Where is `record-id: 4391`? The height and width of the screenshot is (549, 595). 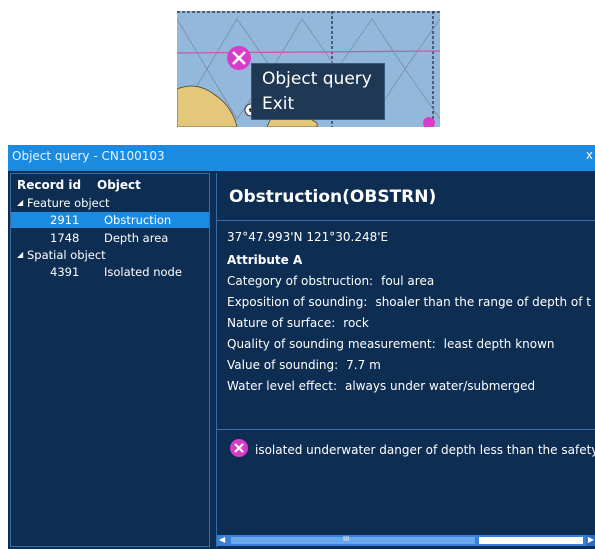 record-id: 4391 is located at coordinates (65, 272).